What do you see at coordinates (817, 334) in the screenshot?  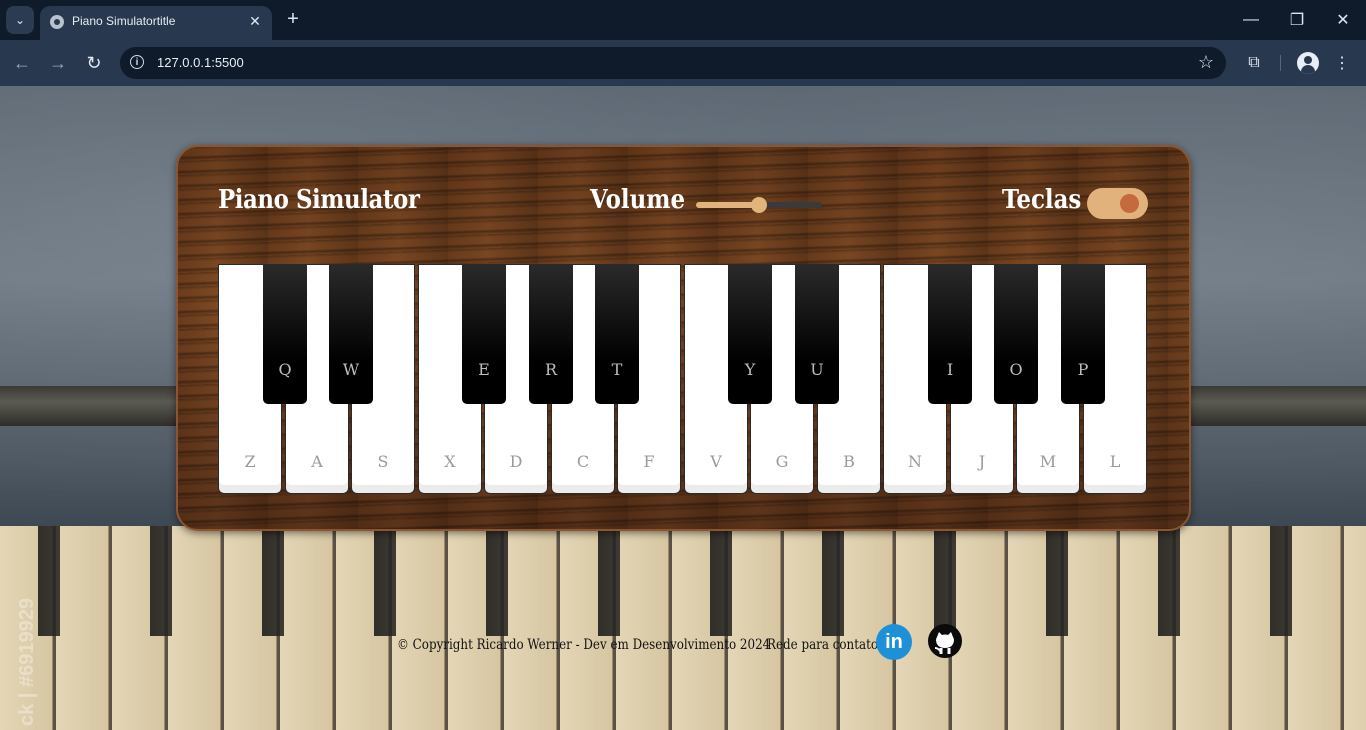 I see `black-key-u: U` at bounding box center [817, 334].